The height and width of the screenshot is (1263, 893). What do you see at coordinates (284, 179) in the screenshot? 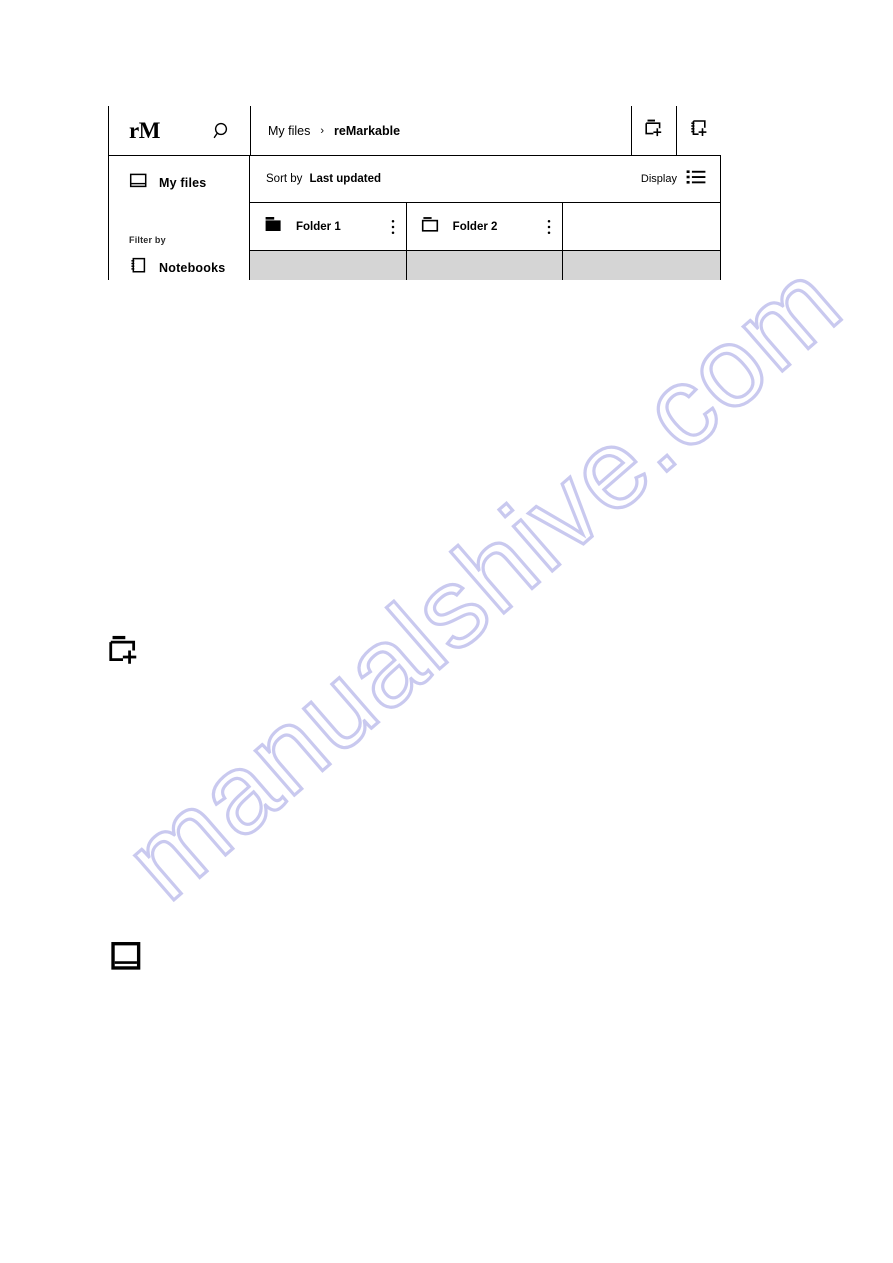
I see `sort-by-label: Sort by` at bounding box center [284, 179].